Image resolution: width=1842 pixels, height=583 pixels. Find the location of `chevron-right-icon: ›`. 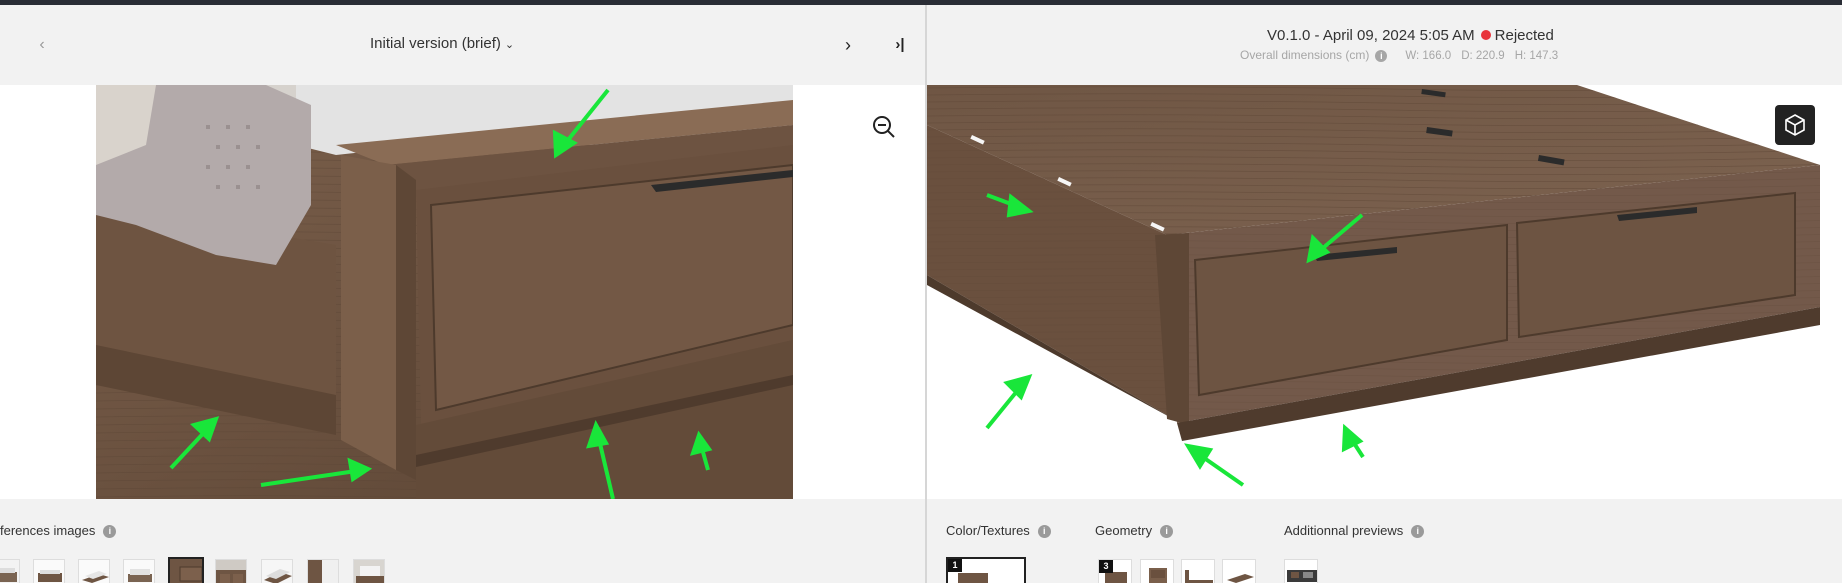

chevron-right-icon: › is located at coordinates (848, 45).